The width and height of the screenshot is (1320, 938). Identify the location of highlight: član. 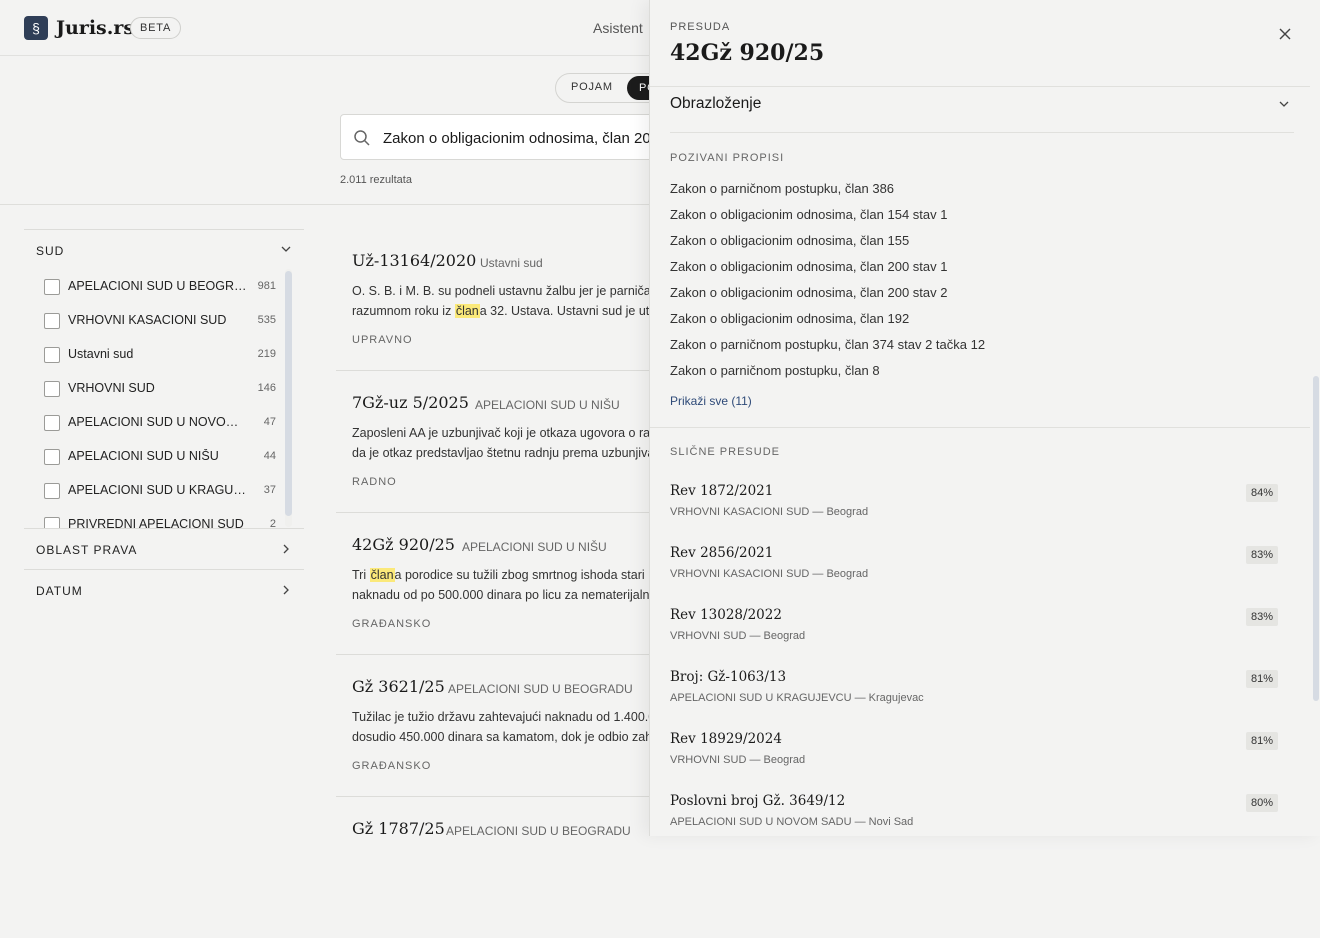
(467, 311).